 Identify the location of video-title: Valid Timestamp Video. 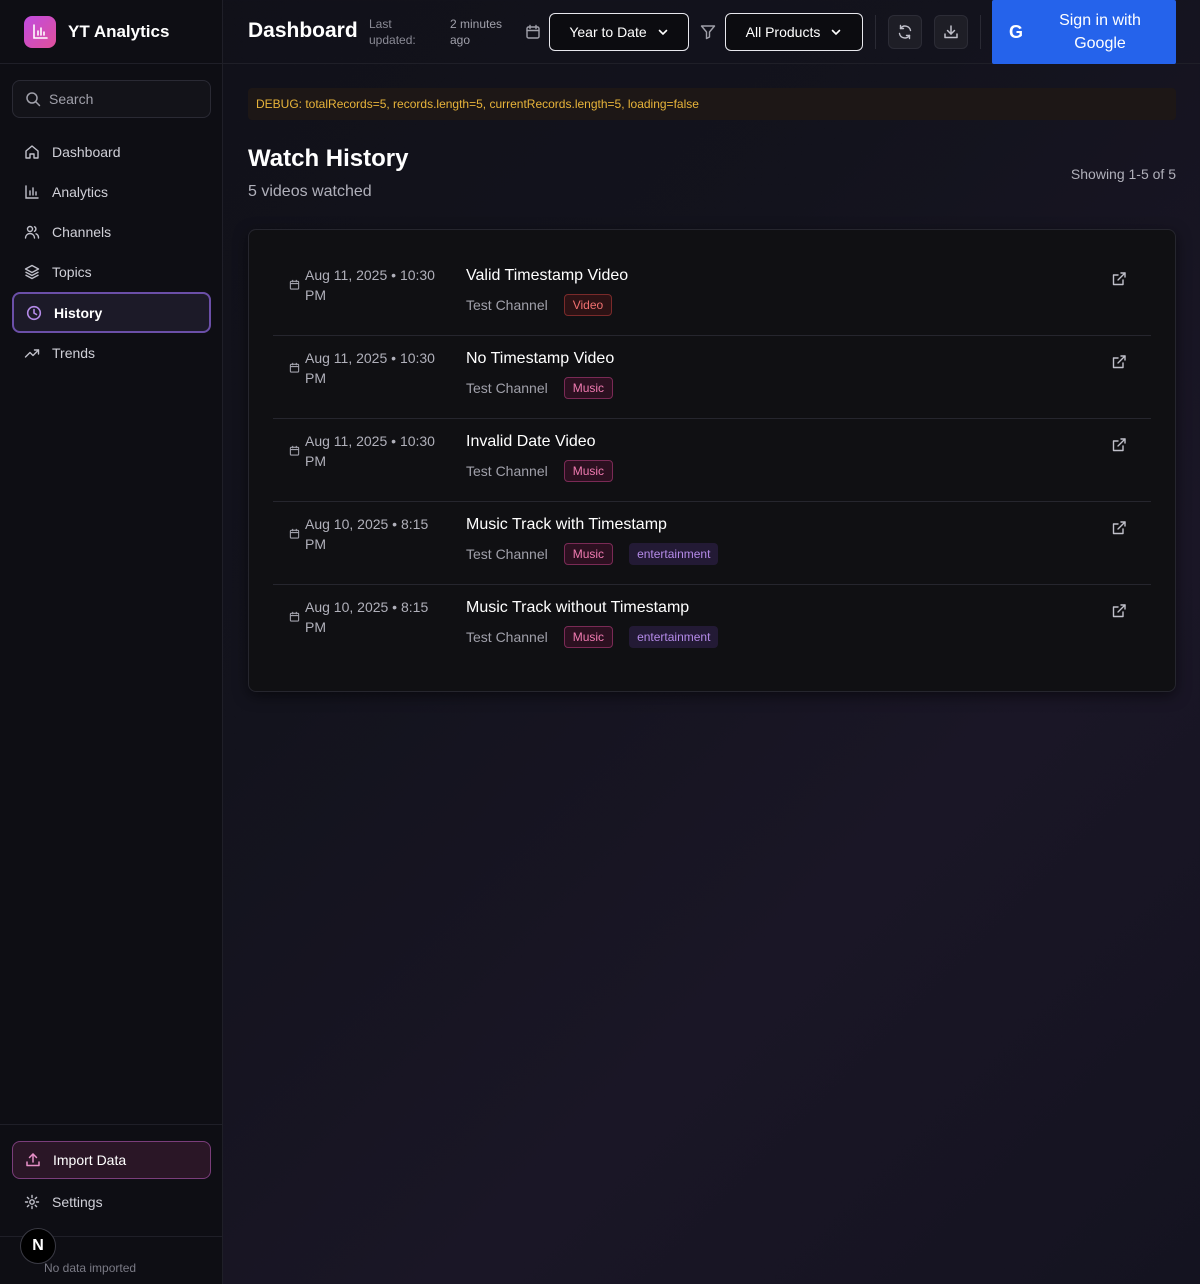
(547, 275).